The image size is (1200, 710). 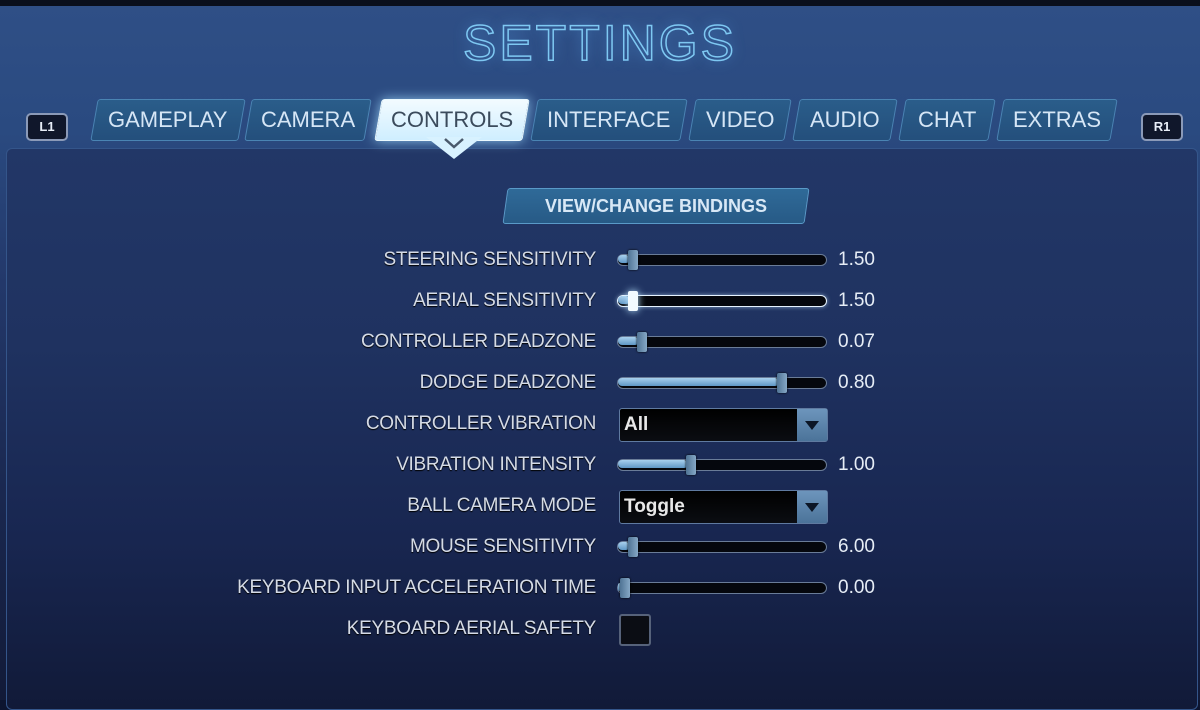 What do you see at coordinates (856, 587) in the screenshot?
I see `setting-value: 0.00` at bounding box center [856, 587].